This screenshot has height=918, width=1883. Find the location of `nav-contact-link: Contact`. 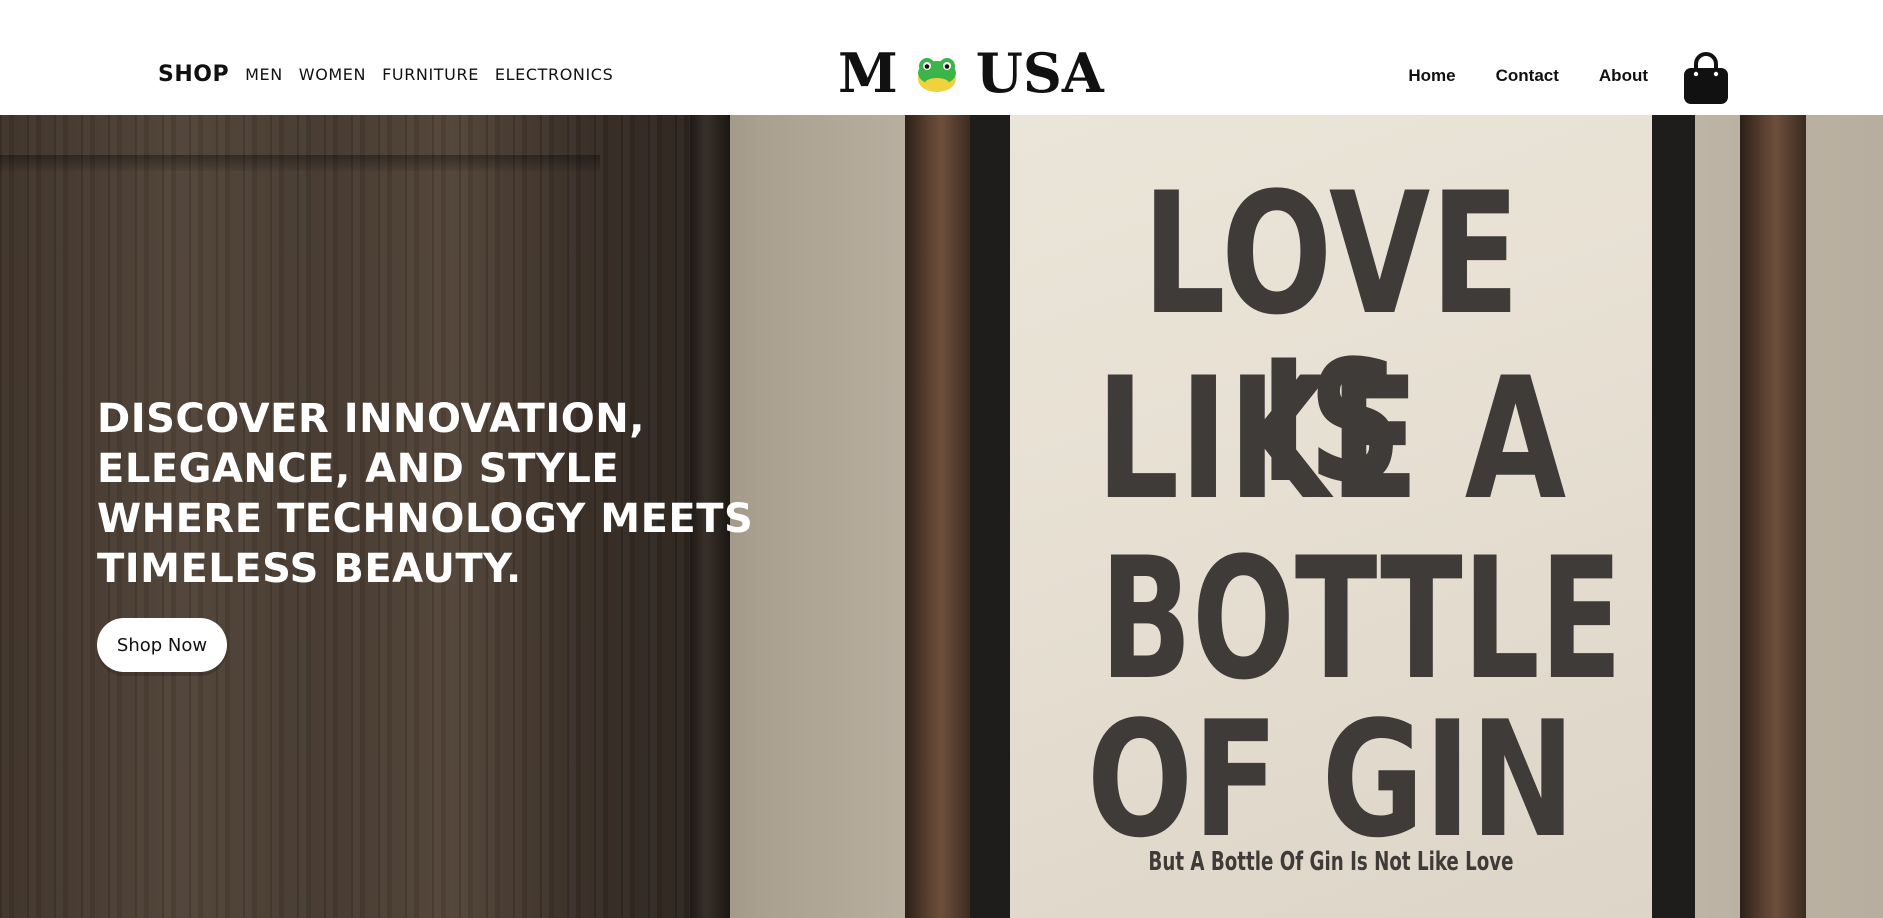

nav-contact-link: Contact is located at coordinates (1527, 76).